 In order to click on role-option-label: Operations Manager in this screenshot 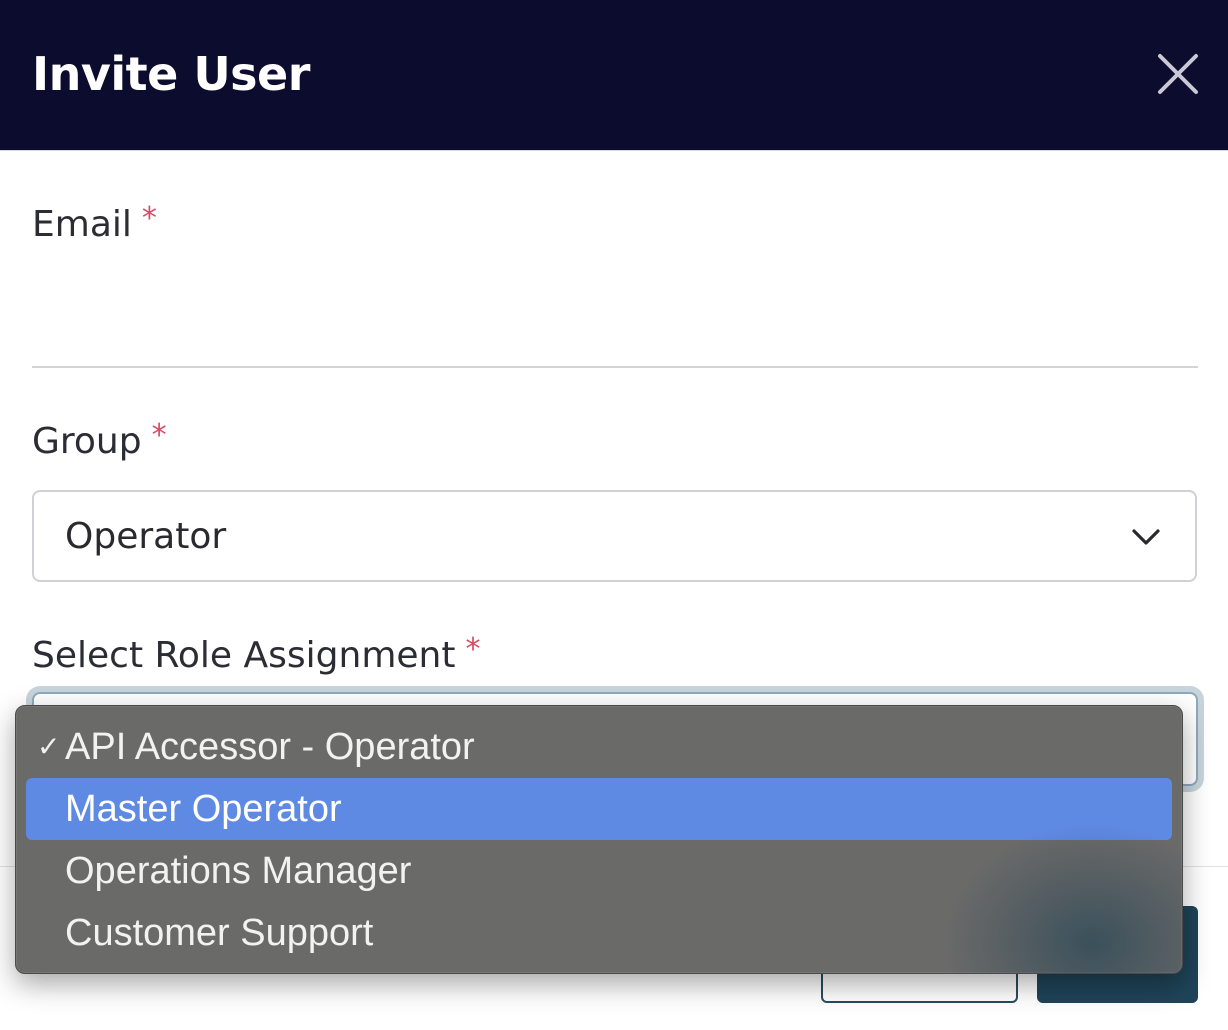, I will do `click(238, 871)`.